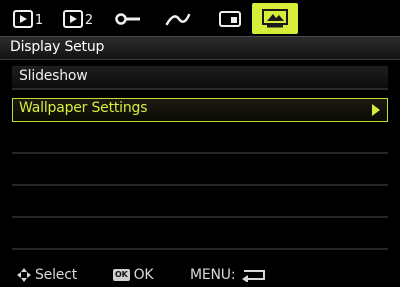  I want to click on chevron-right-icon, so click(376, 110).